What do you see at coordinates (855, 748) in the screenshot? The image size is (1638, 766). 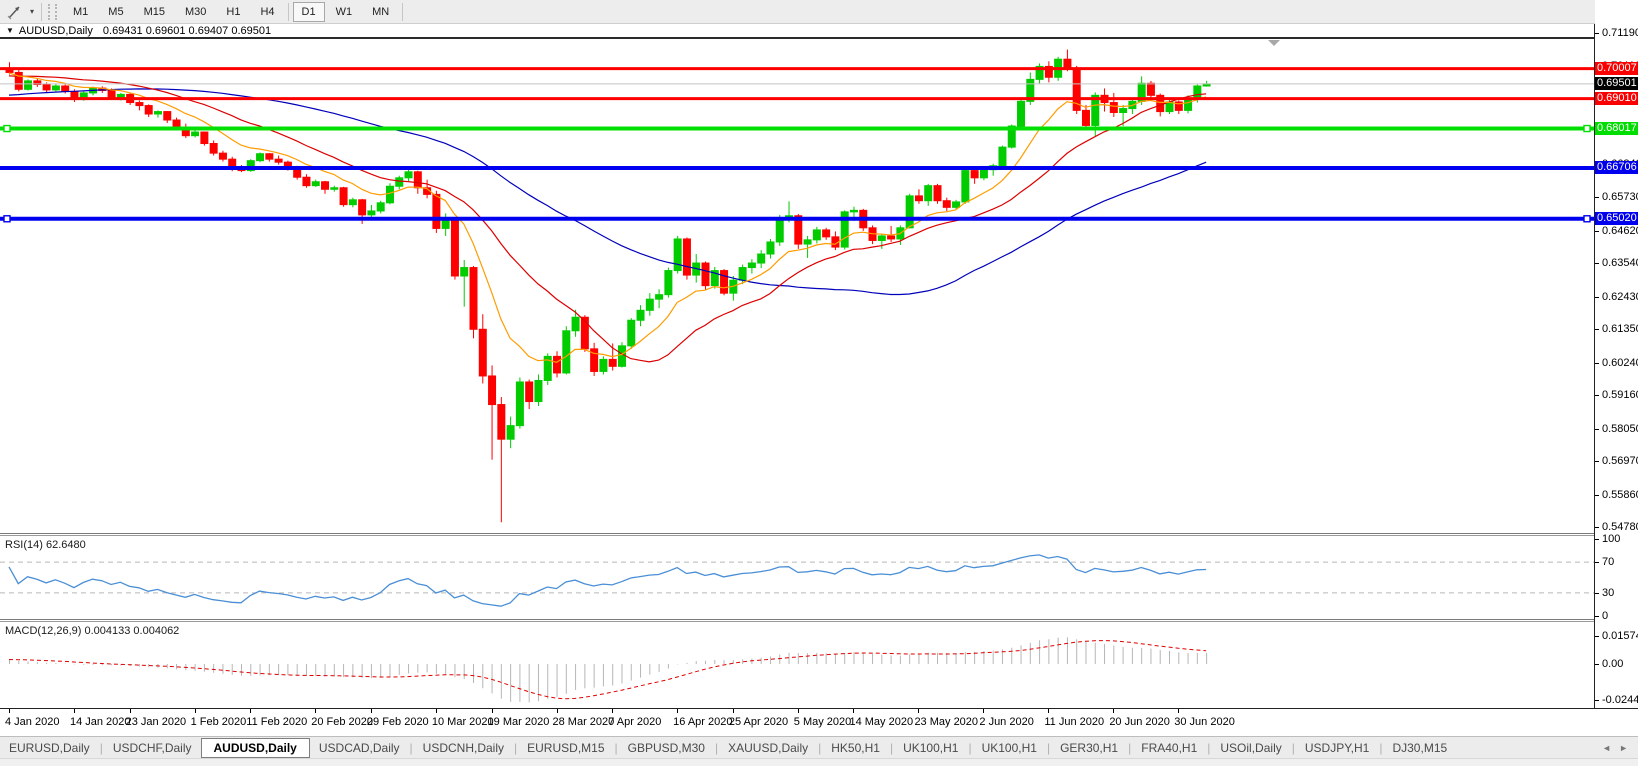 I see `tab-hk50-h1: HK50,H1` at bounding box center [855, 748].